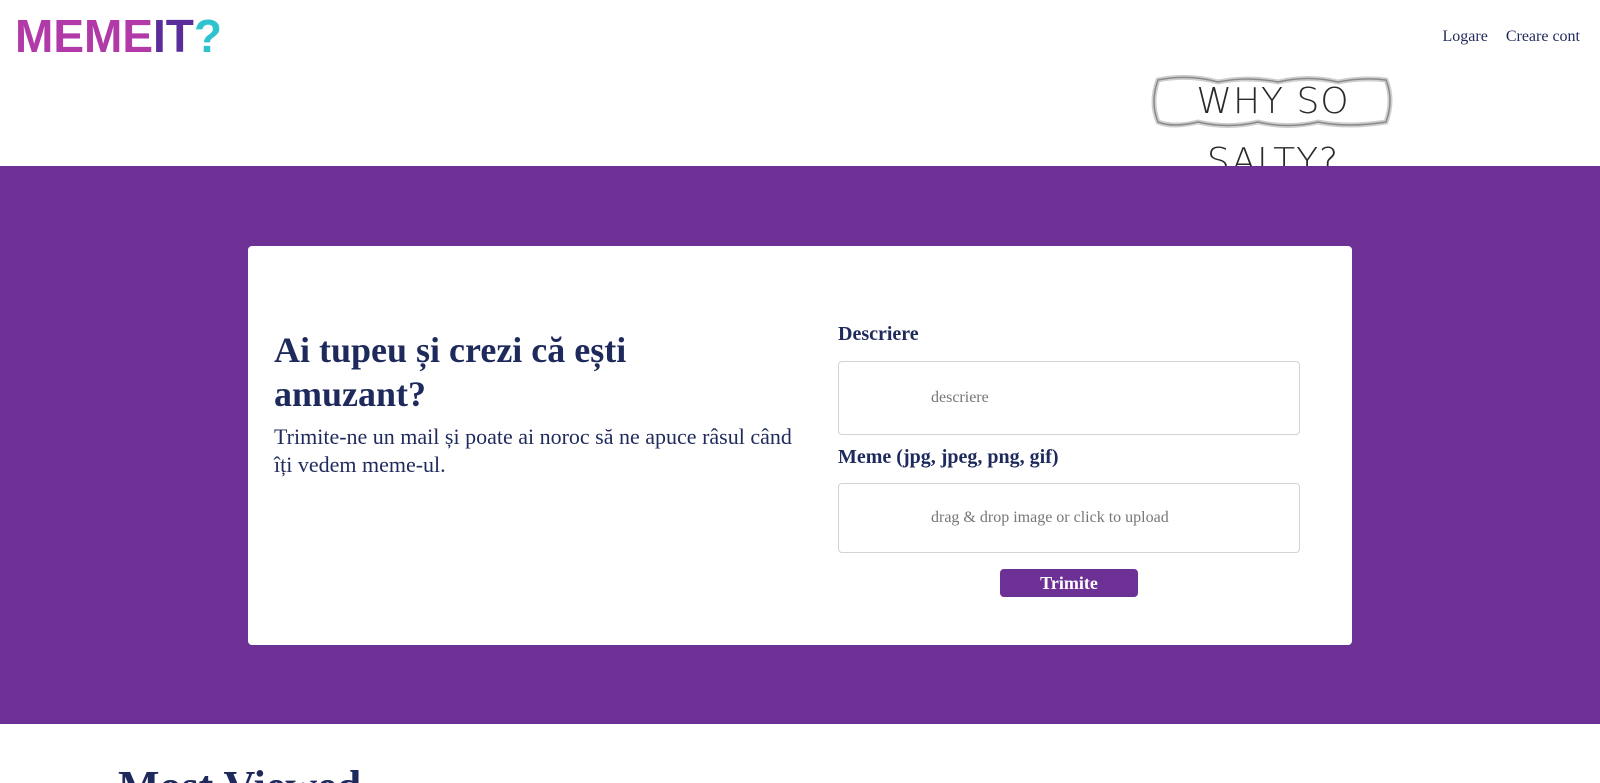  I want to click on memeit-logo: MEMEIT?, so click(118, 36).